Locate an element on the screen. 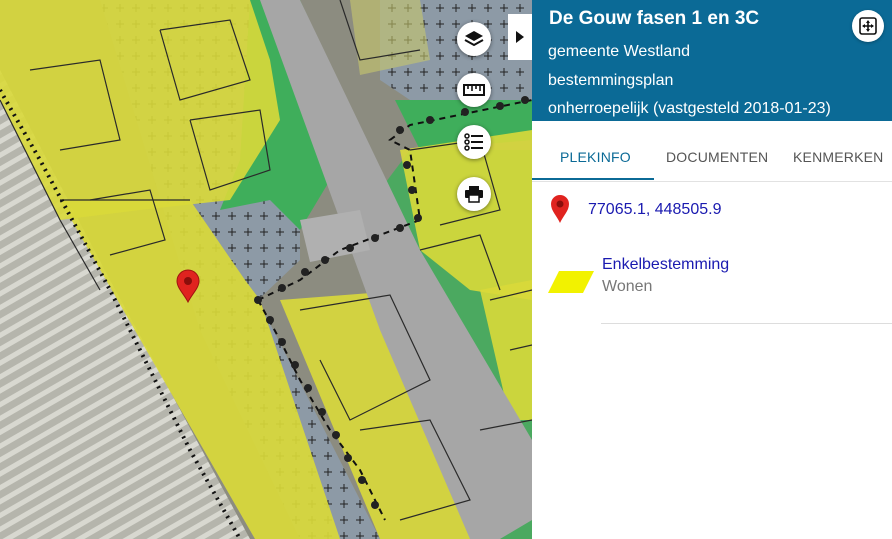  print-icon is located at coordinates (474, 194).